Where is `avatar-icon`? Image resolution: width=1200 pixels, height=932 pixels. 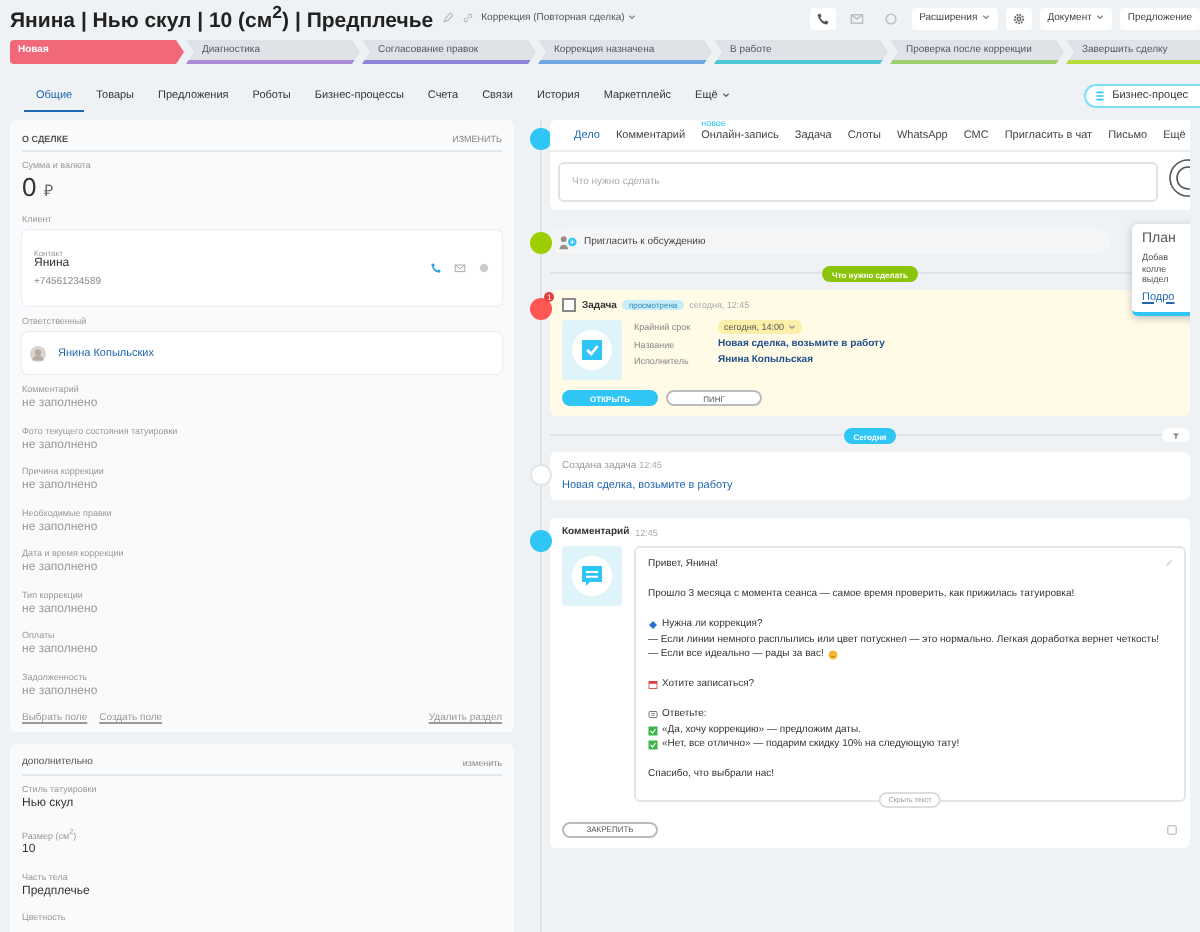
avatar-icon is located at coordinates (38, 353).